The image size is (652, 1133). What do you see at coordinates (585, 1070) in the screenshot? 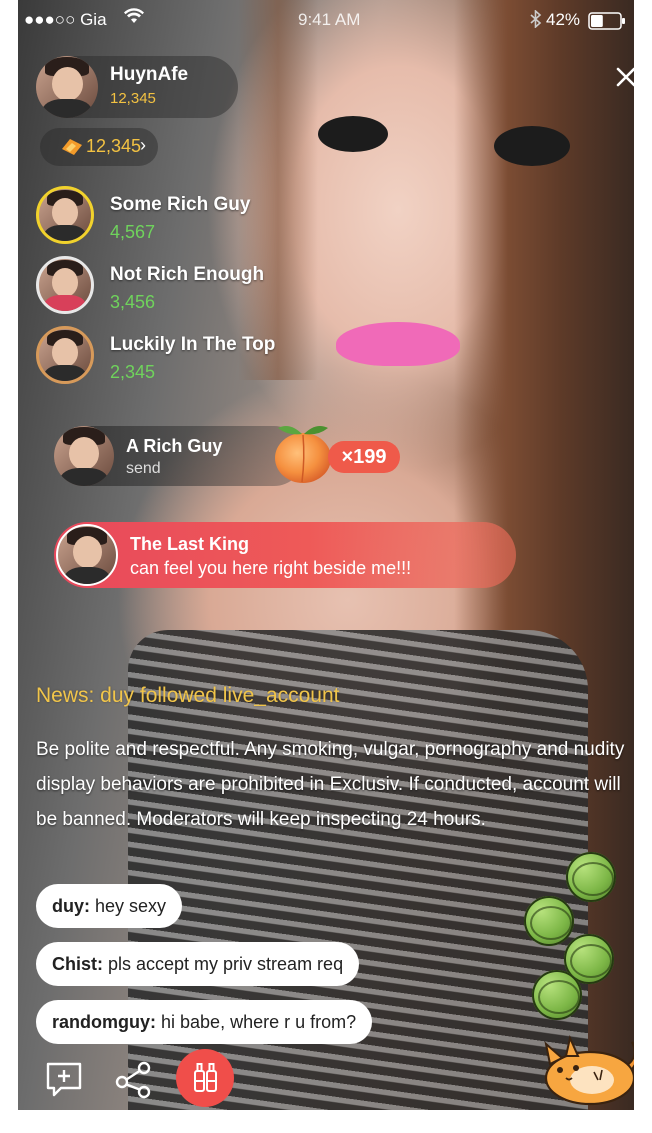
I see `cat-mascot-icon` at bounding box center [585, 1070].